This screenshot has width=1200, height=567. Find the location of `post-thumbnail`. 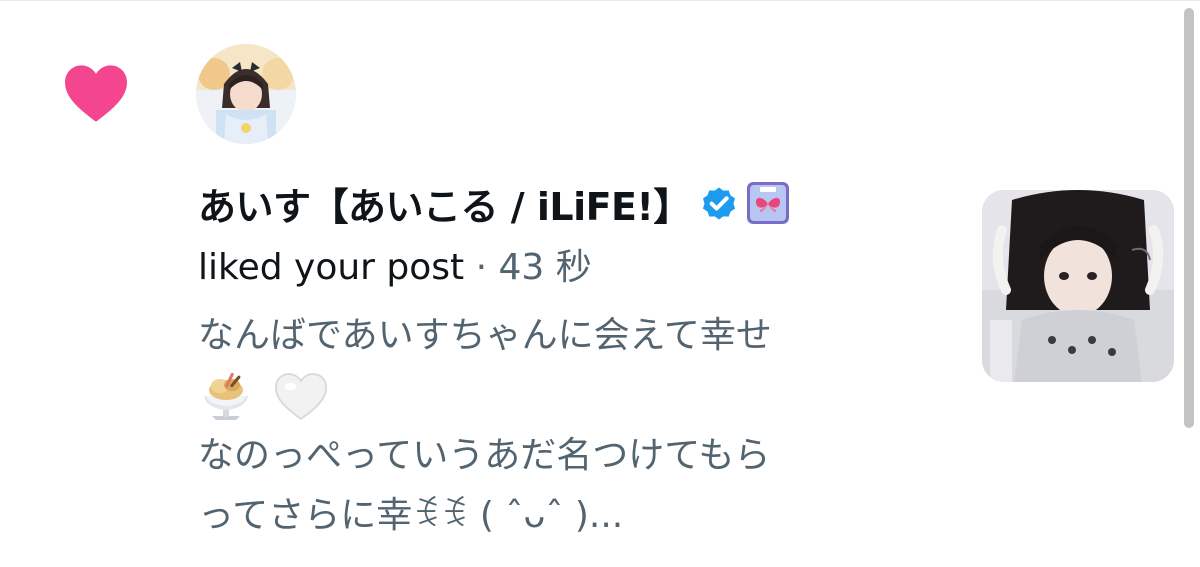

post-thumbnail is located at coordinates (1078, 286).